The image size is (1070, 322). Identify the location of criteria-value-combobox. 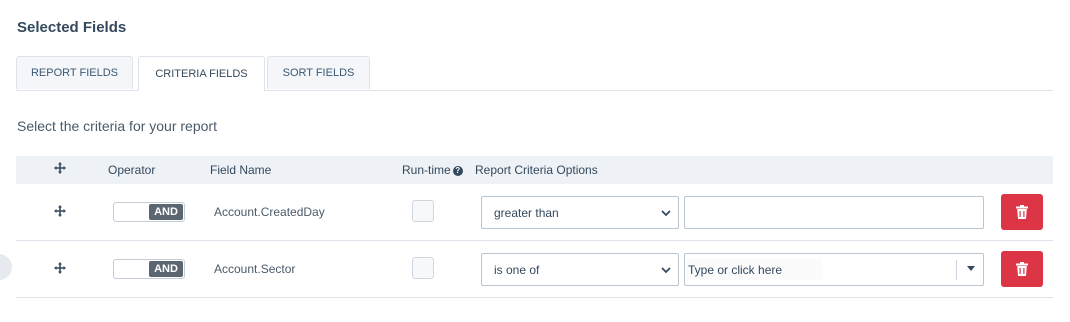
(834, 269).